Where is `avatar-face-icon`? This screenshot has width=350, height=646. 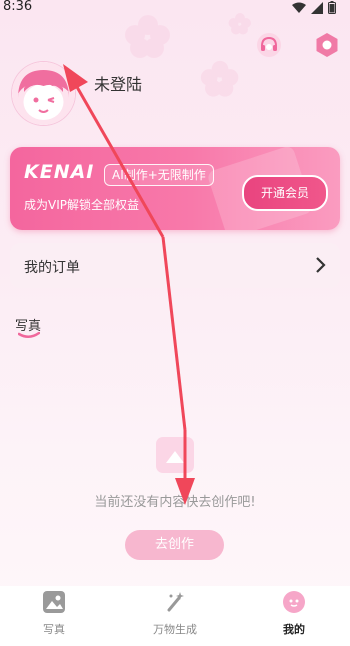 avatar-face-icon is located at coordinates (43, 93).